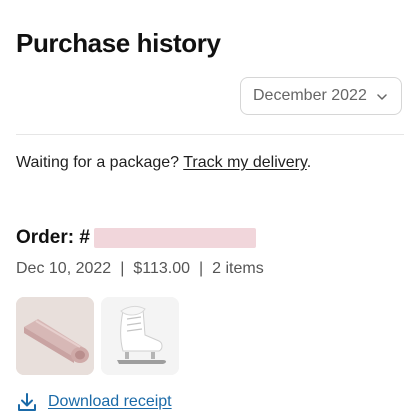 This screenshot has width=420, height=420. What do you see at coordinates (110, 401) in the screenshot?
I see `download-receipt-label: Download receipt` at bounding box center [110, 401].